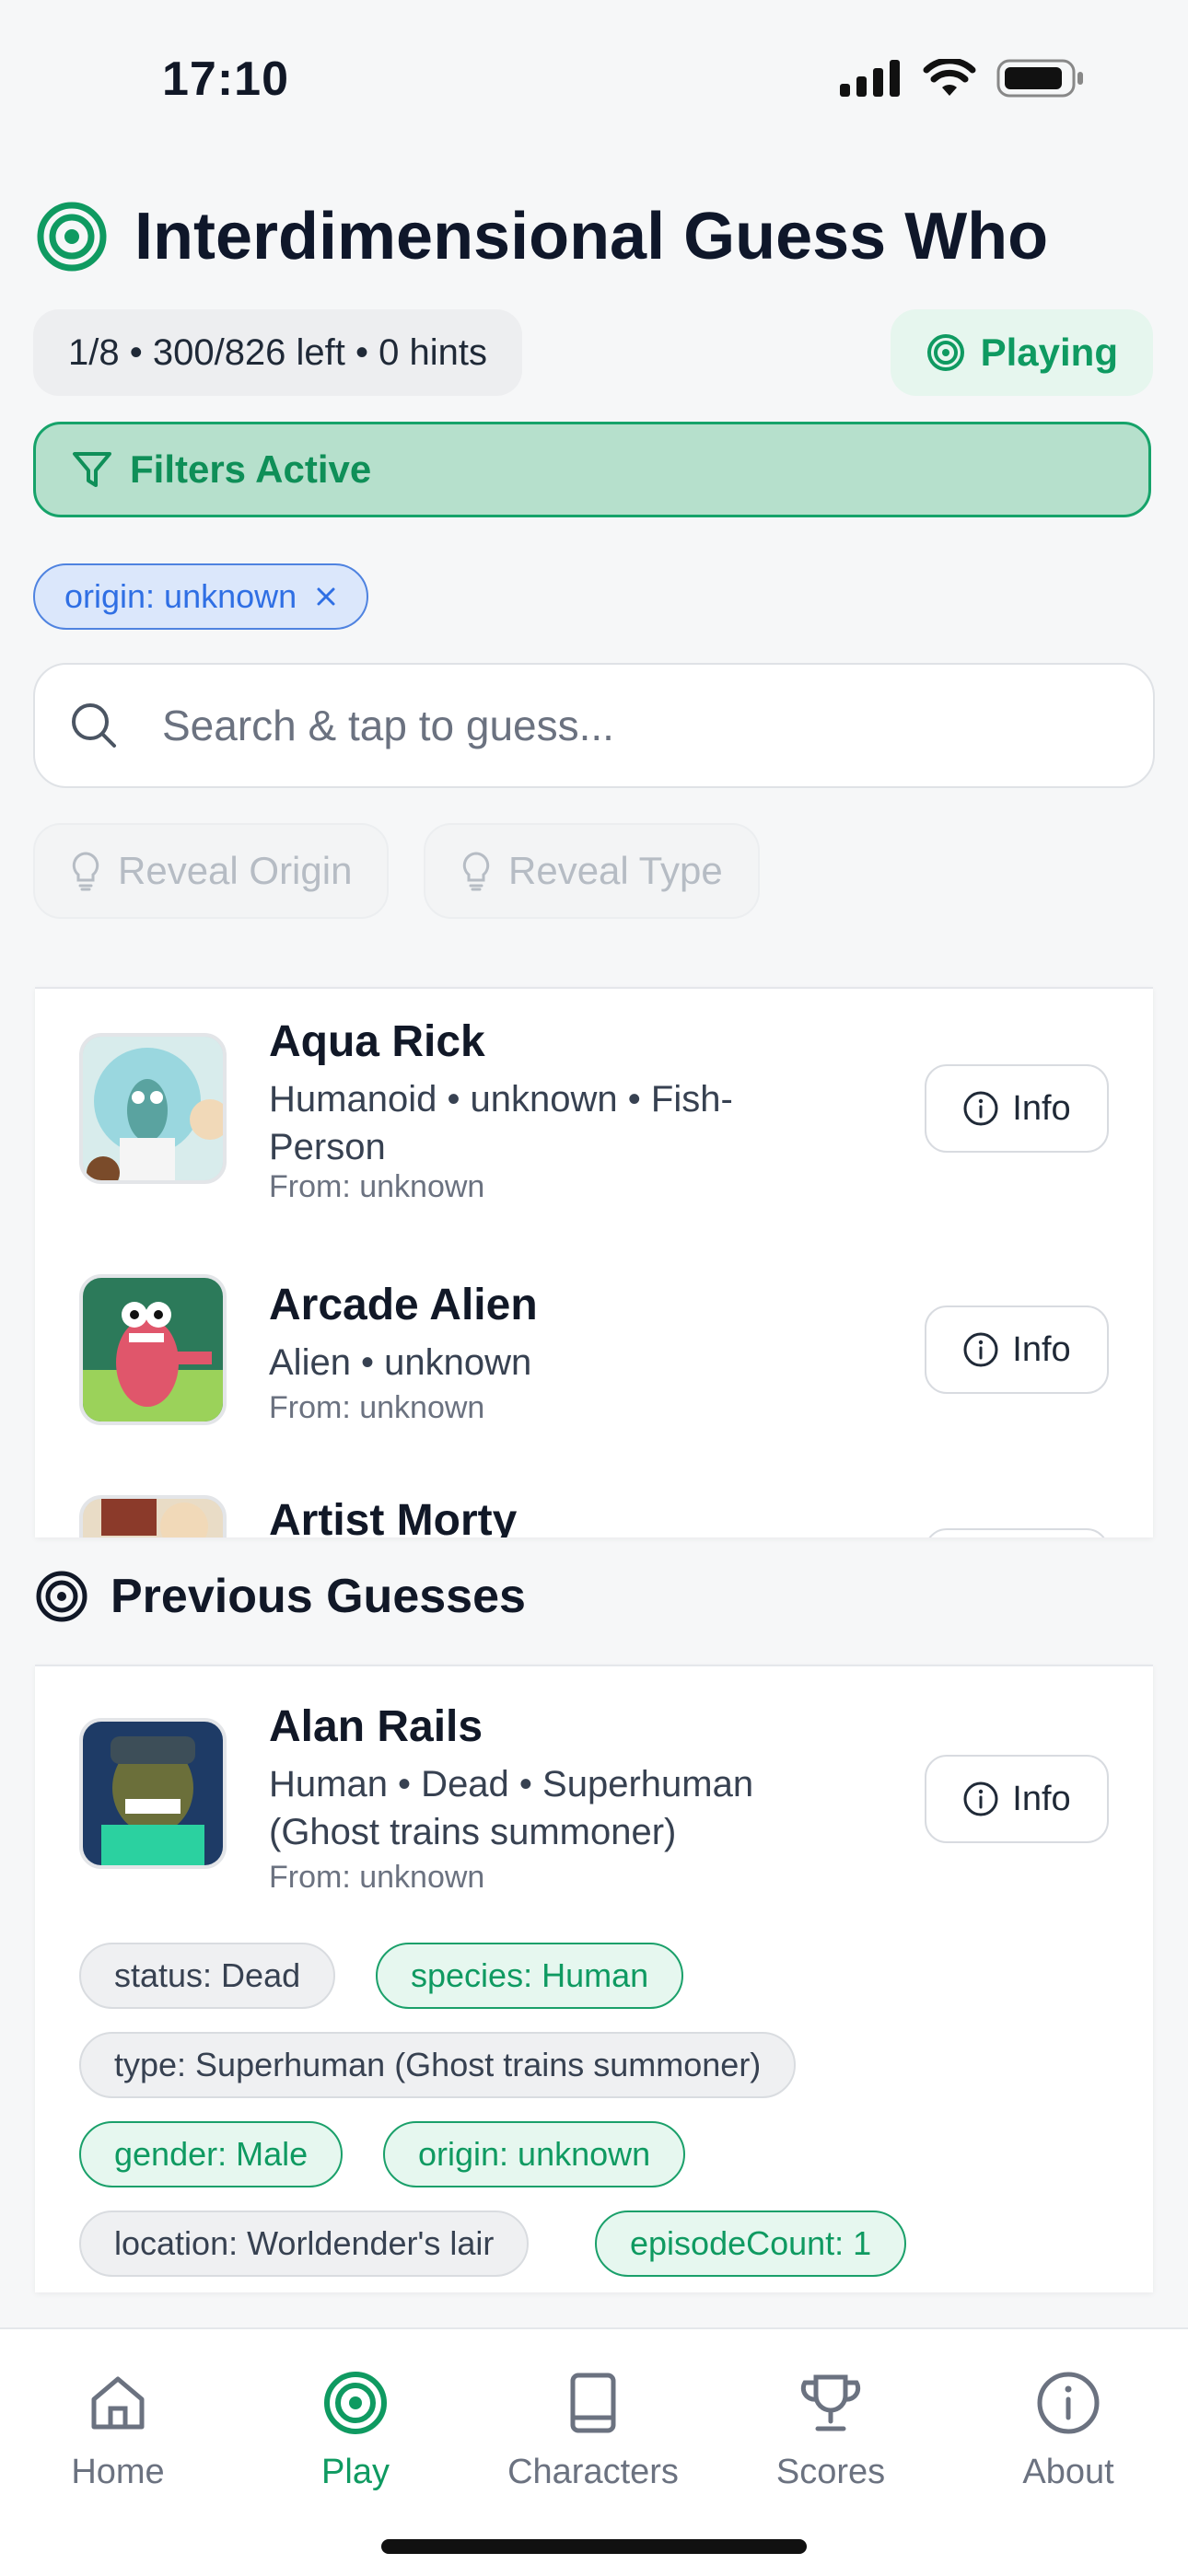 The width and height of the screenshot is (1188, 2576). Describe the element at coordinates (94, 725) in the screenshot. I see `search-icon` at that location.